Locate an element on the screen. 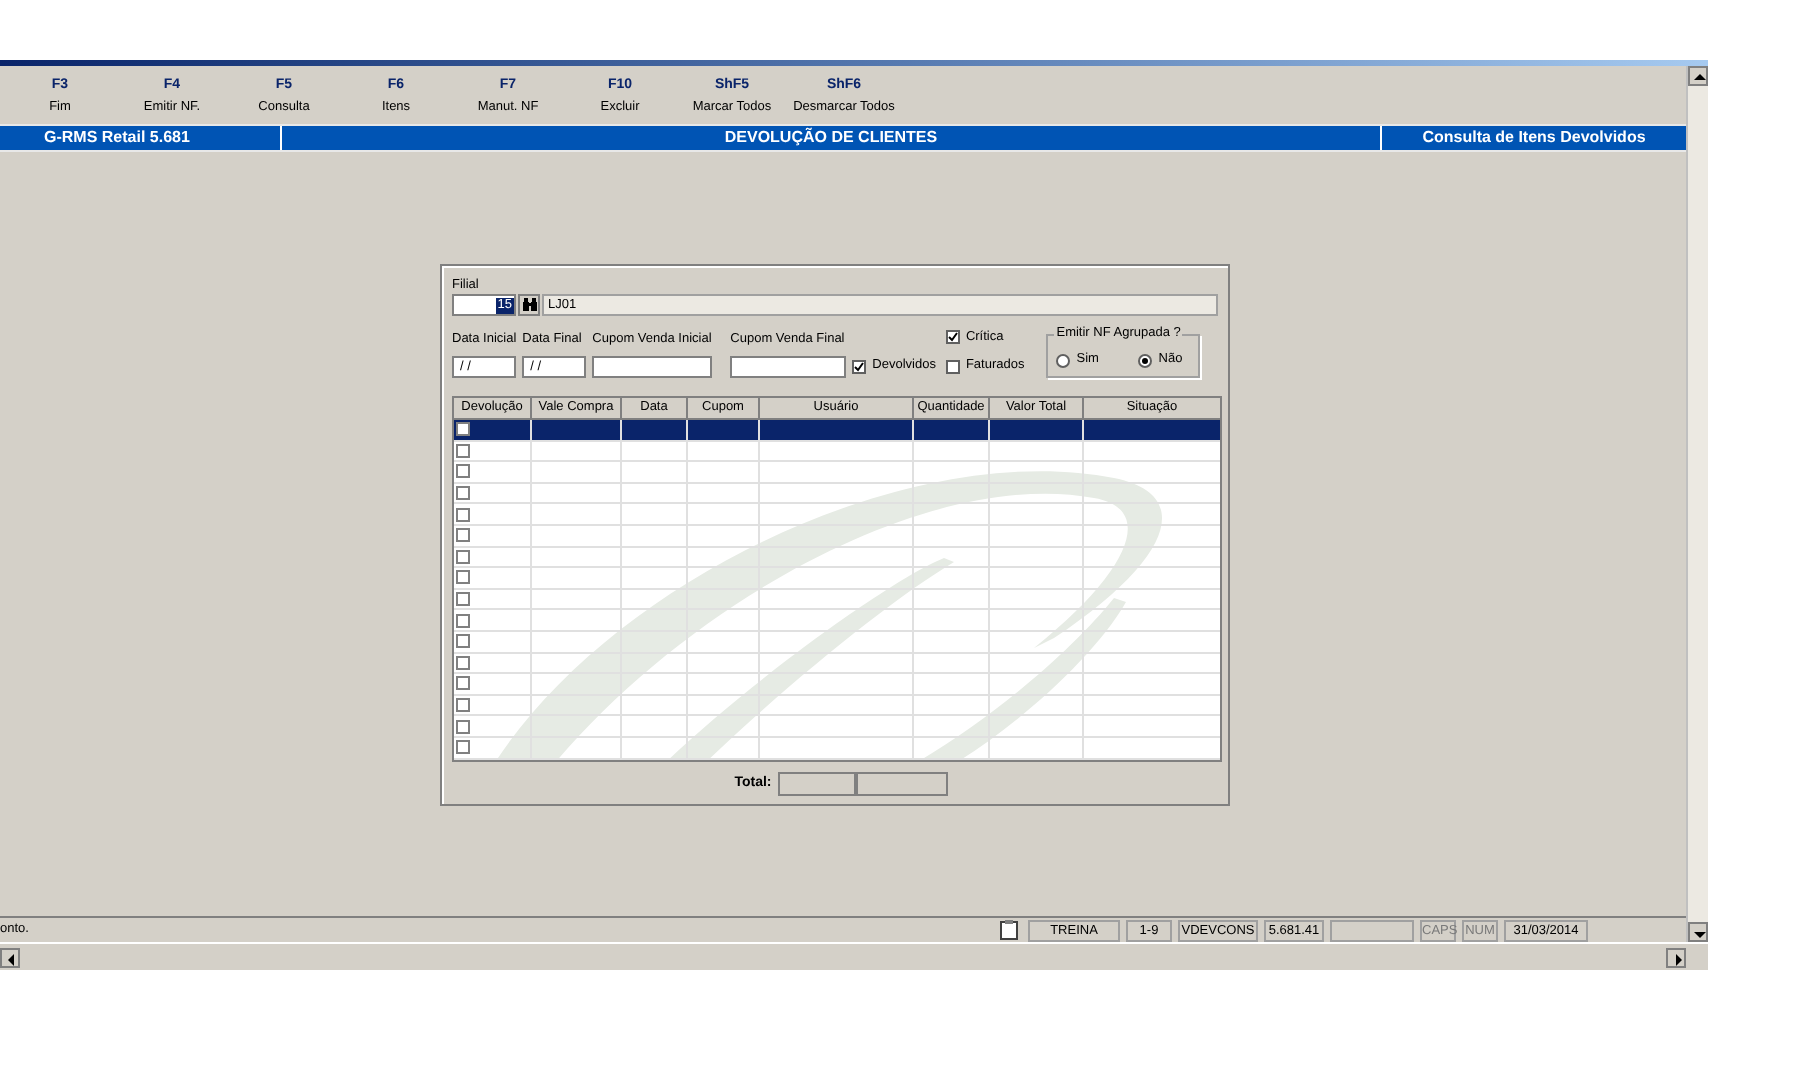 This screenshot has height=1086, width=1800. vertical-scrollbar is located at coordinates (1697, 504).